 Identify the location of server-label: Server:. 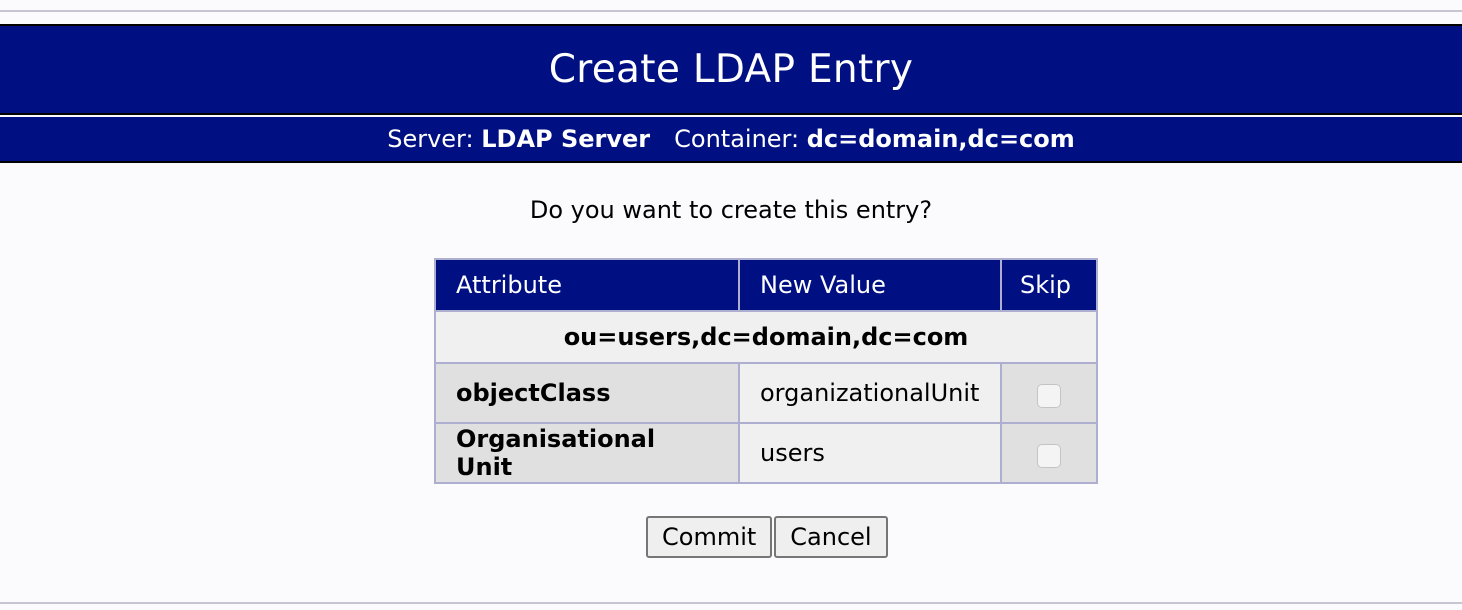
(430, 139).